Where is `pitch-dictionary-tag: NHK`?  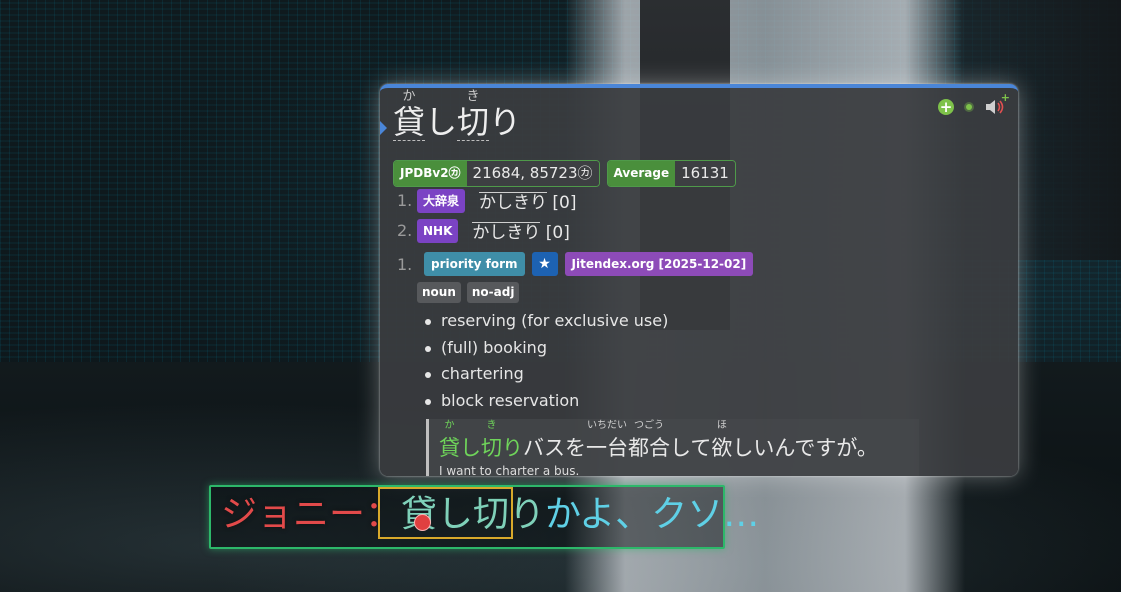 pitch-dictionary-tag: NHK is located at coordinates (438, 230).